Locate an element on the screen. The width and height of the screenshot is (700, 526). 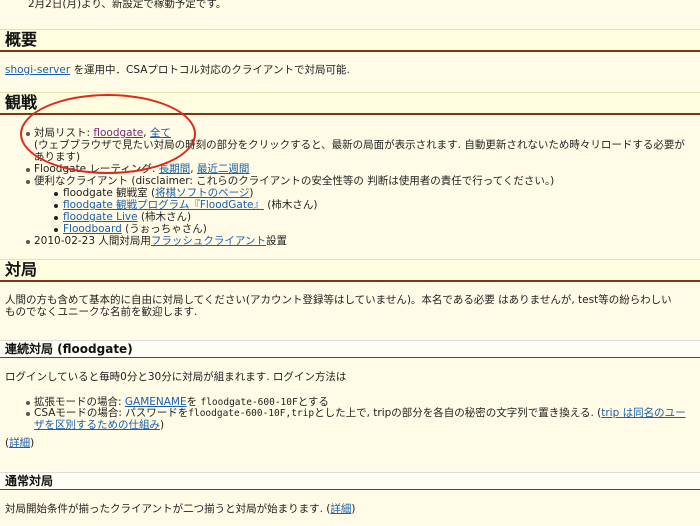
heading-match: 対局 is located at coordinates (350, 270).